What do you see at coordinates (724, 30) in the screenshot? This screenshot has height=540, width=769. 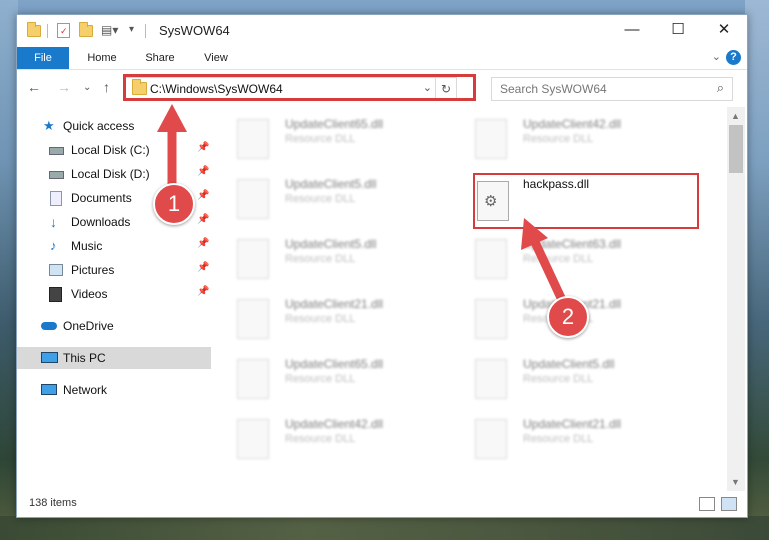 I see `close-button: ✕` at bounding box center [724, 30].